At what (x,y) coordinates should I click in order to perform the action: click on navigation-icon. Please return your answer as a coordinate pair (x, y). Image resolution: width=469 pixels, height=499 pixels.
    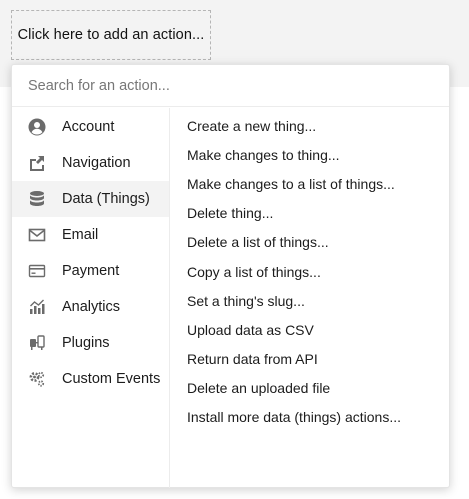
    Looking at the image, I should click on (37, 163).